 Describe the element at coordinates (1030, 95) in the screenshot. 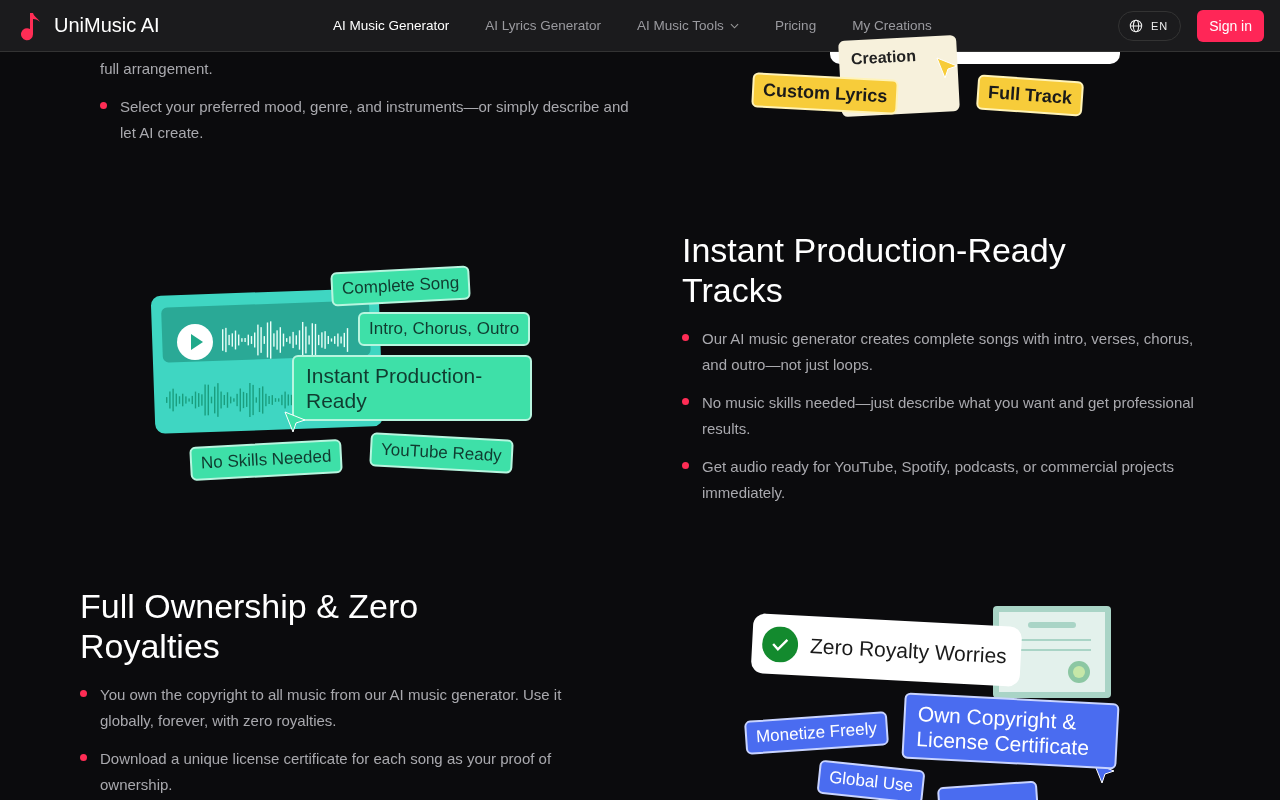

I see `sticker-label: Full Track` at that location.